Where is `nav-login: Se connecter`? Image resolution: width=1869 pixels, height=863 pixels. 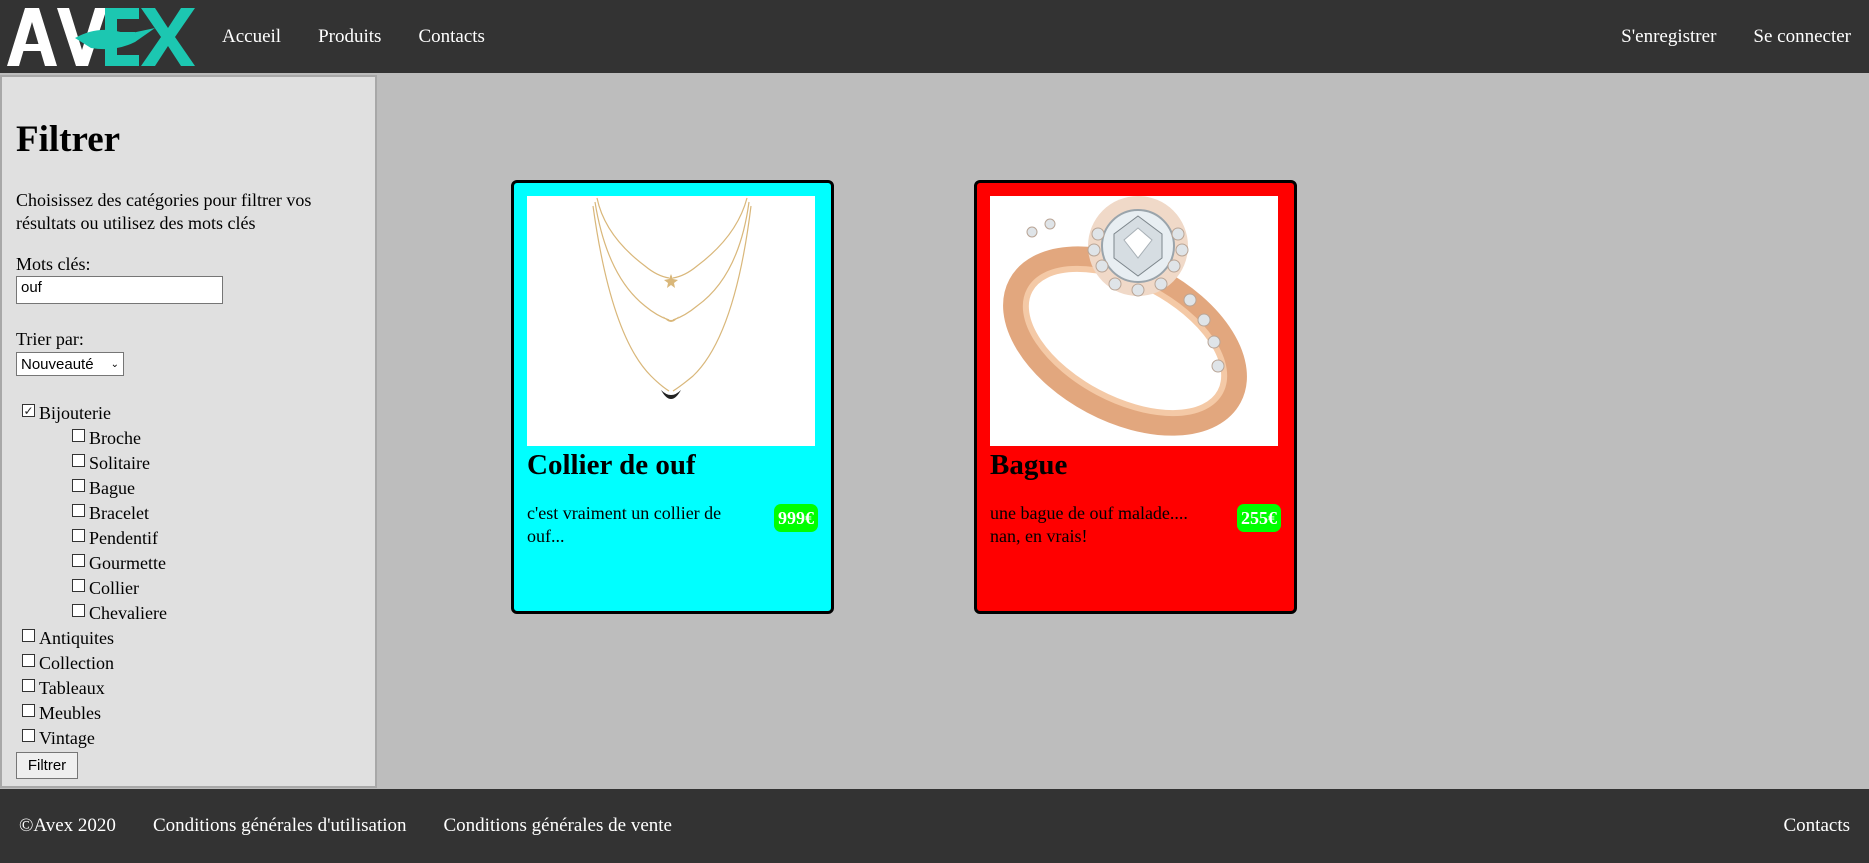
nav-login: Se connecter is located at coordinates (1802, 37).